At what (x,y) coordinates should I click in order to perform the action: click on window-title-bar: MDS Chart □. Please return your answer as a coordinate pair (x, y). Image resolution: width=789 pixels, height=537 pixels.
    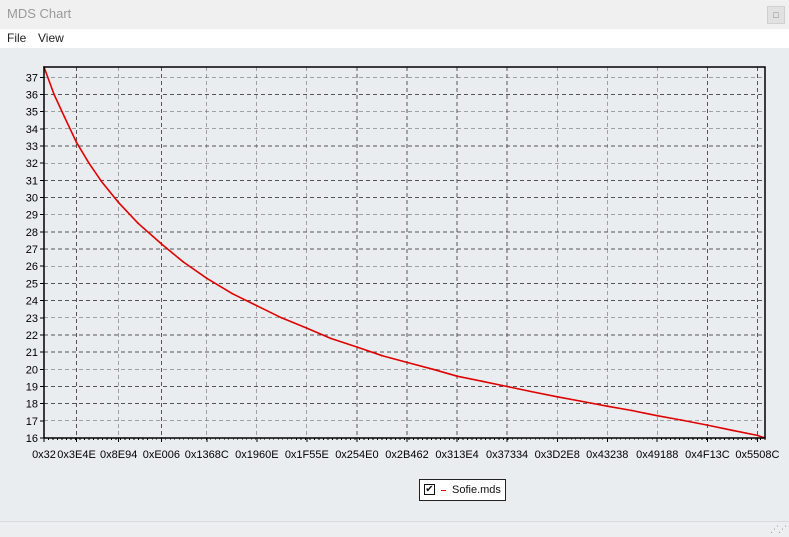
    Looking at the image, I should click on (394, 14).